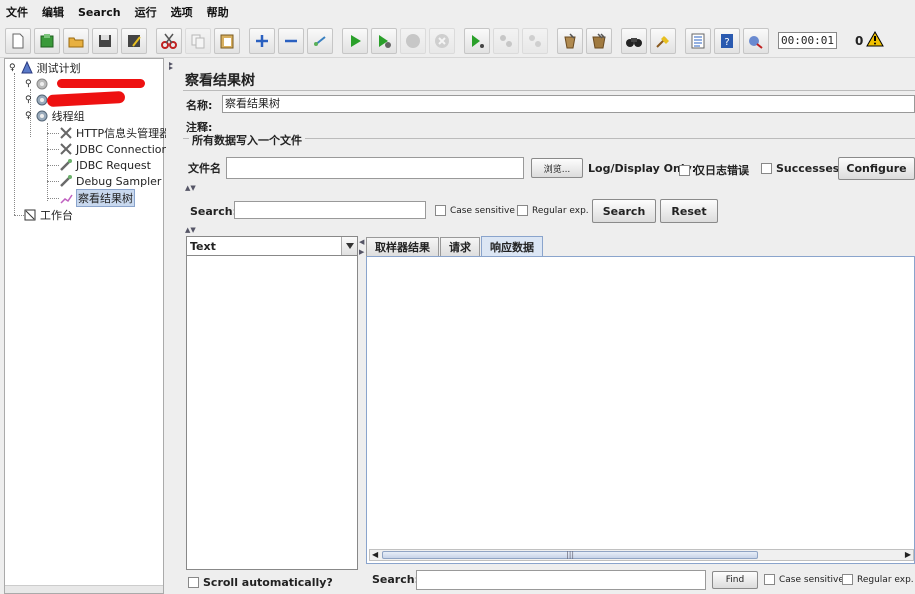 This screenshot has height=594, width=915. I want to click on tree-node-view-results-tree: 察看结果树, so click(97, 198).